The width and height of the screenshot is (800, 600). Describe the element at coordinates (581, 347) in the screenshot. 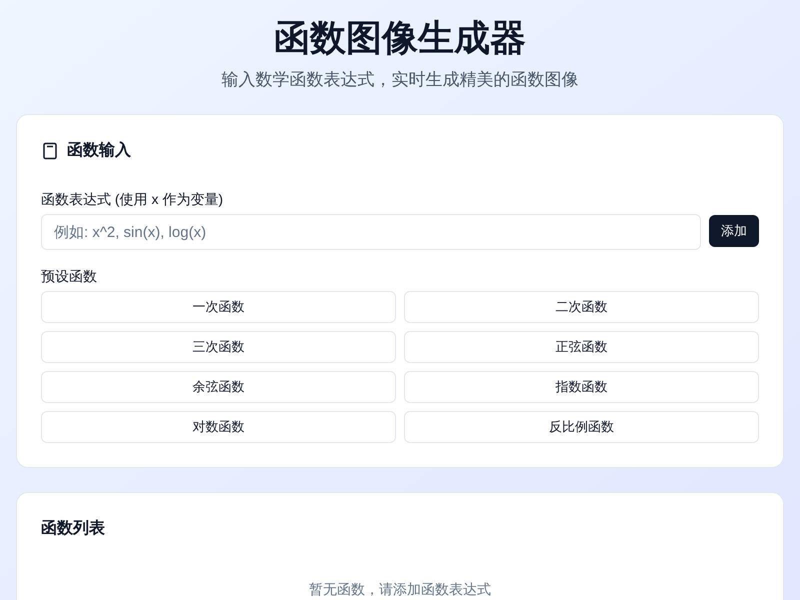

I see `preset-button: 正弦函数` at that location.